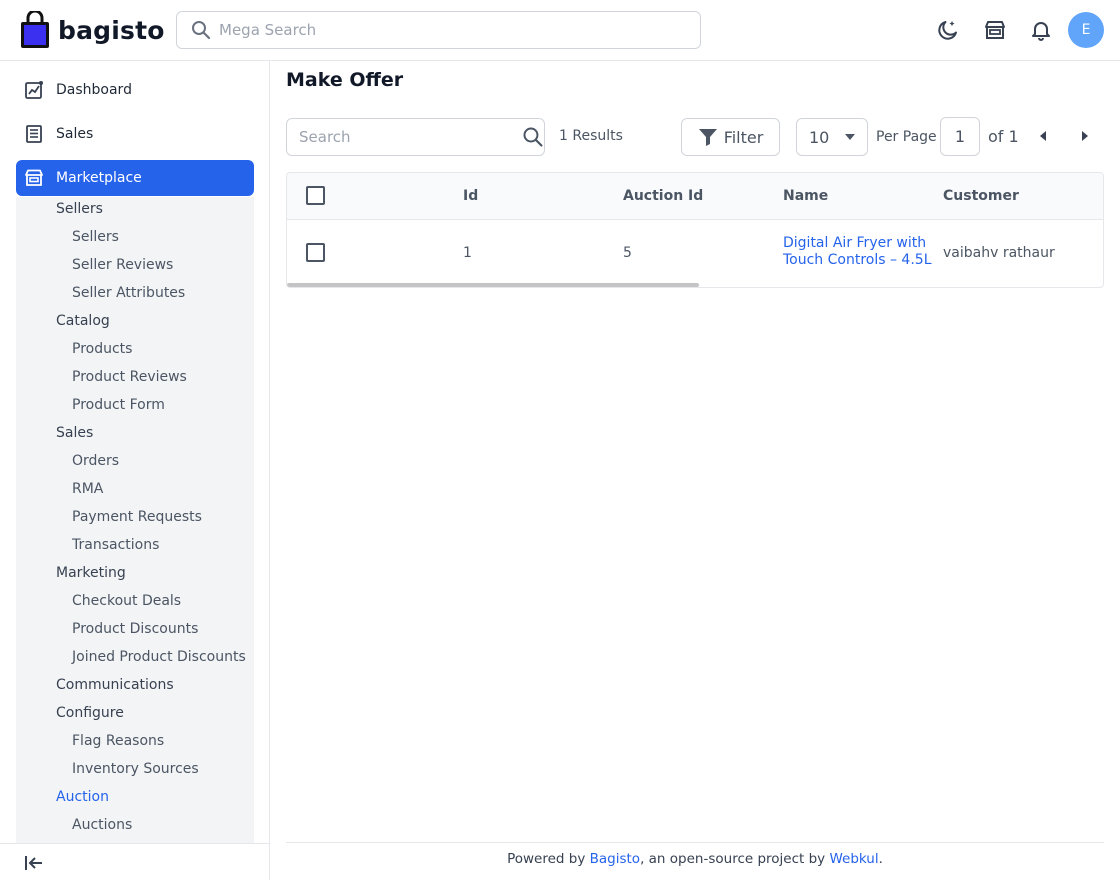 This screenshot has width=1120, height=880. What do you see at coordinates (855, 243) in the screenshot?
I see `cell-name-line: Digital Air Fryer with` at bounding box center [855, 243].